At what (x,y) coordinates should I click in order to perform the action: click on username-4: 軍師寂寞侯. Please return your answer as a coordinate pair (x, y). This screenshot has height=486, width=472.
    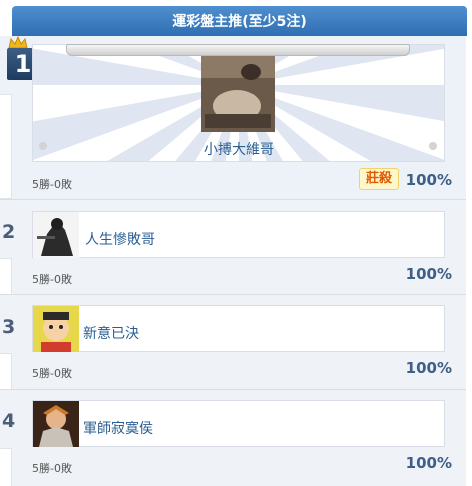
    Looking at the image, I should click on (118, 428).